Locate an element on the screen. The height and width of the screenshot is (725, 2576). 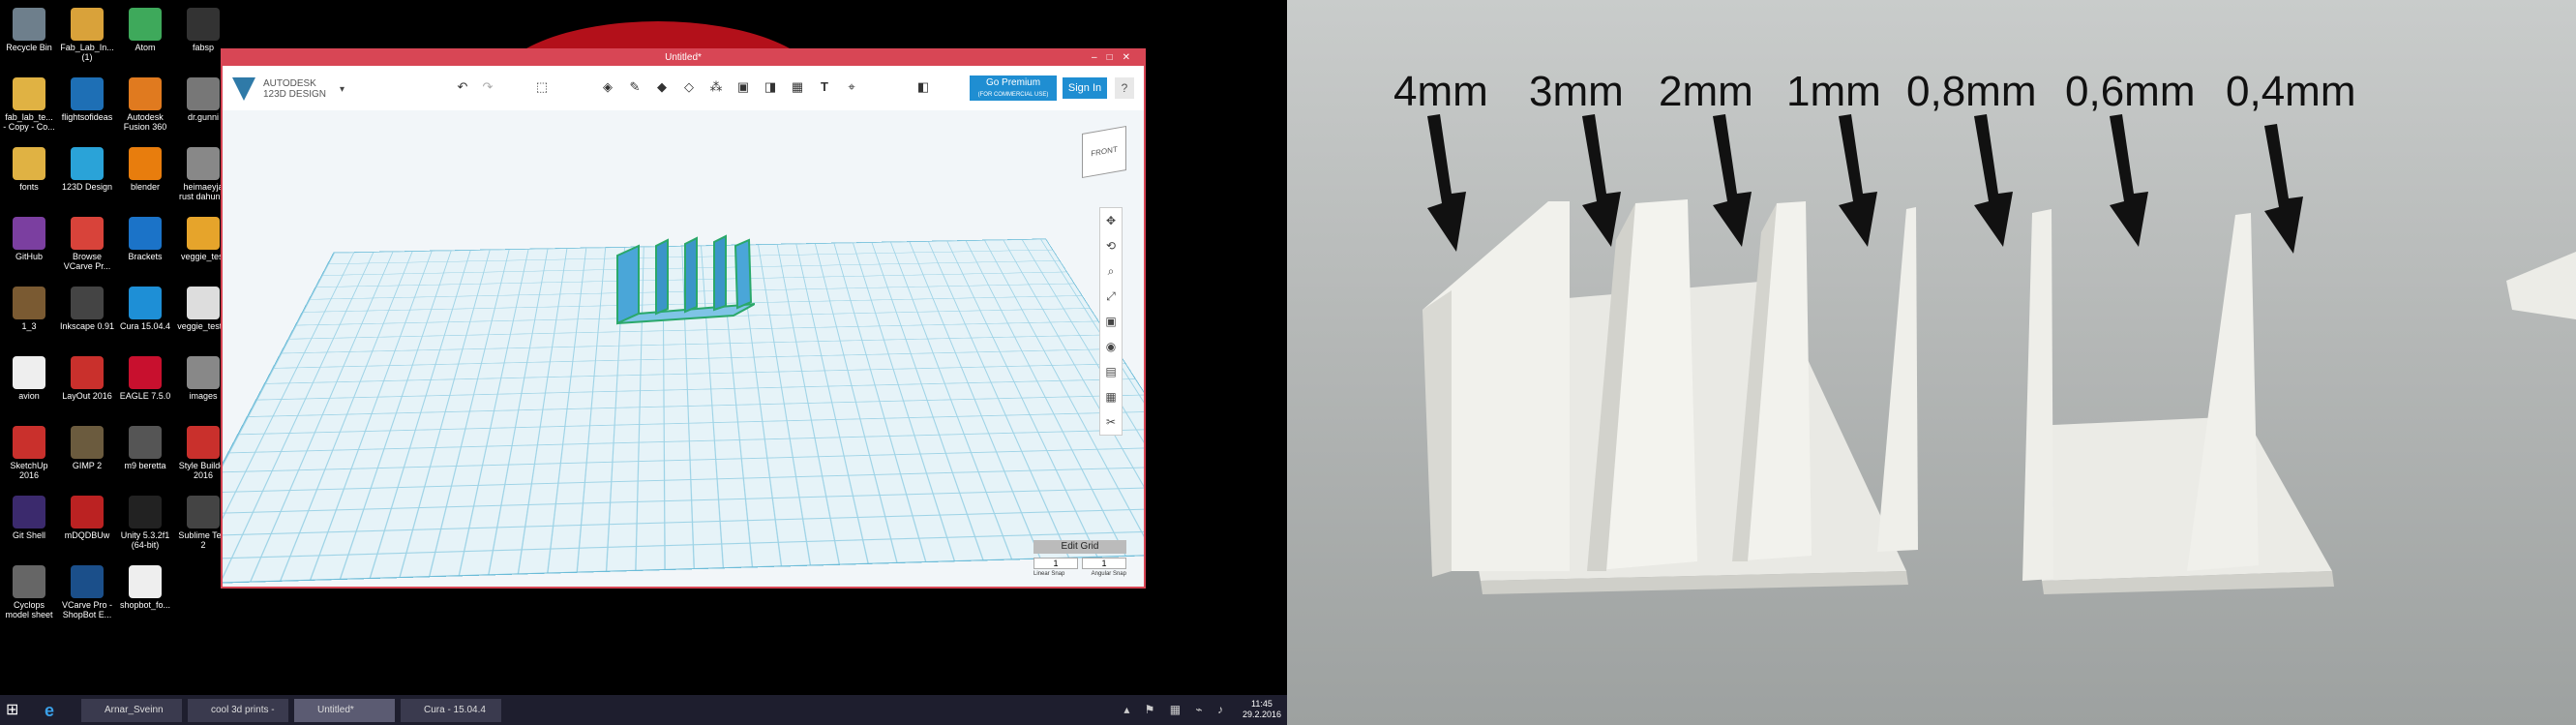
minimize-icon: – is located at coordinates (1099, 57).